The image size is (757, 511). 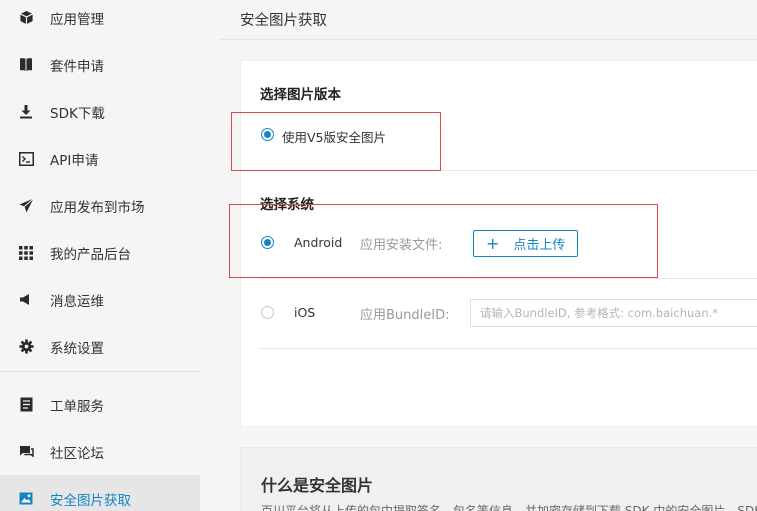 I want to click on section-divider, so click(x=508, y=170).